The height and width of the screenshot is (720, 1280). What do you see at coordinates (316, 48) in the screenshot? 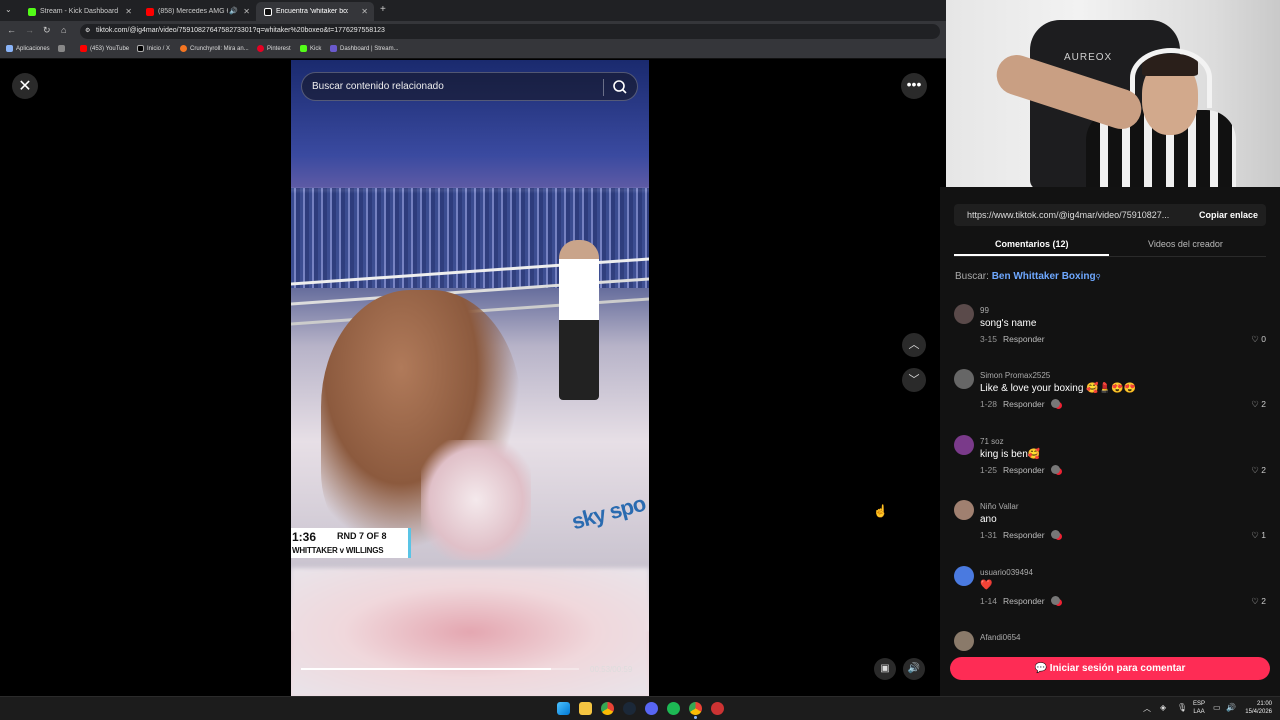
I see `bookmark-label: Kick` at bounding box center [316, 48].